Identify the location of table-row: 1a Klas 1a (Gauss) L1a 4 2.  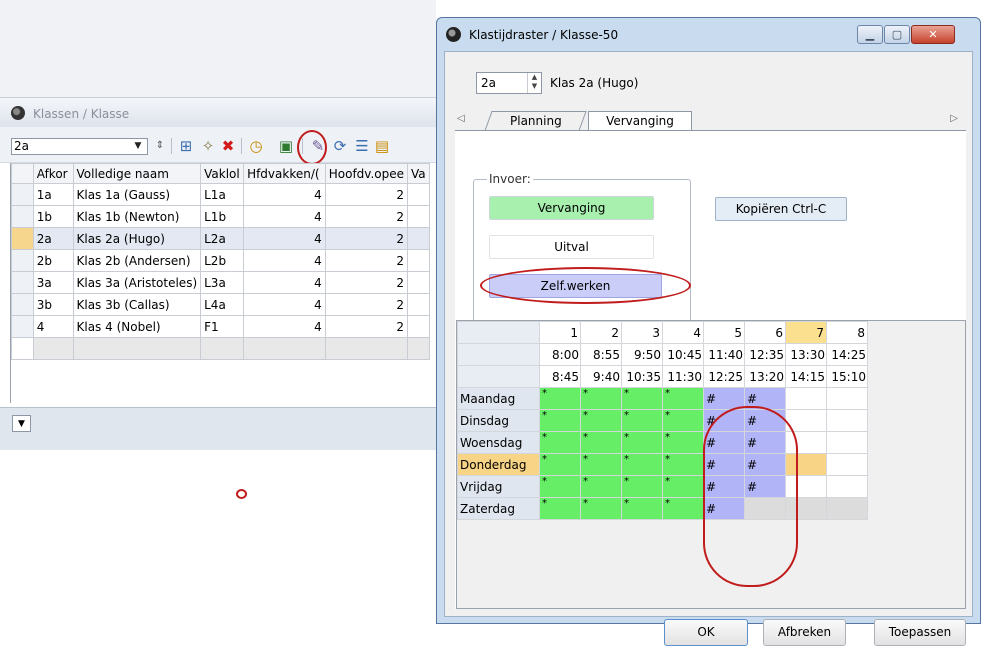
(220, 194).